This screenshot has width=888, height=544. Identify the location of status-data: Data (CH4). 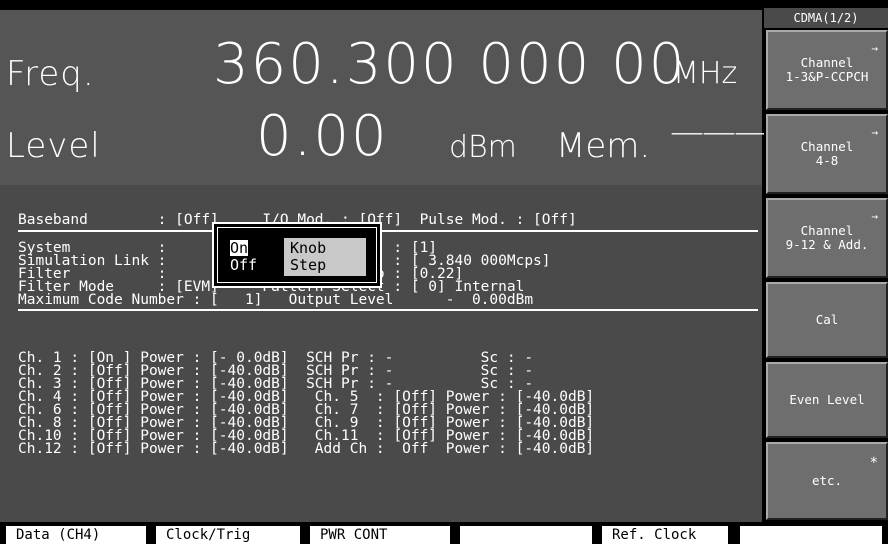
(76, 535).